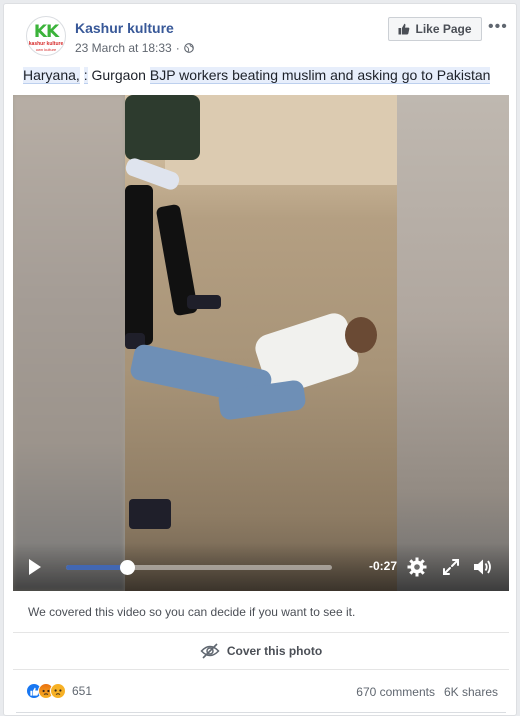 Image resolution: width=520 pixels, height=716 pixels. What do you see at coordinates (69, 343) in the screenshot?
I see `video-blur-left` at bounding box center [69, 343].